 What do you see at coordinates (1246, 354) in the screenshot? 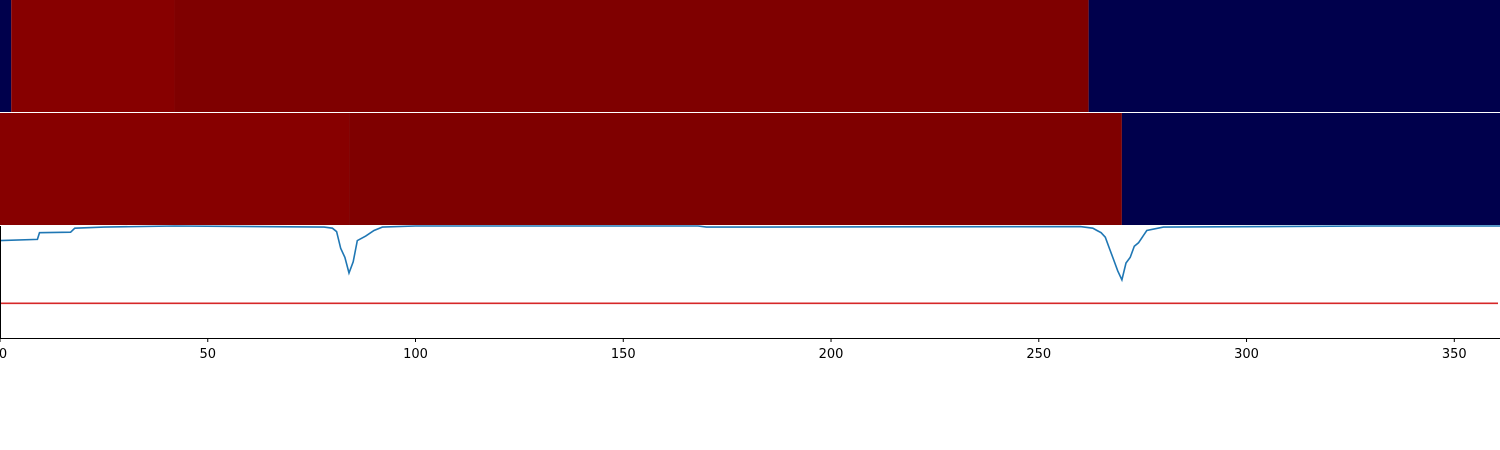
I see `x-tick-label: 300` at bounding box center [1246, 354].